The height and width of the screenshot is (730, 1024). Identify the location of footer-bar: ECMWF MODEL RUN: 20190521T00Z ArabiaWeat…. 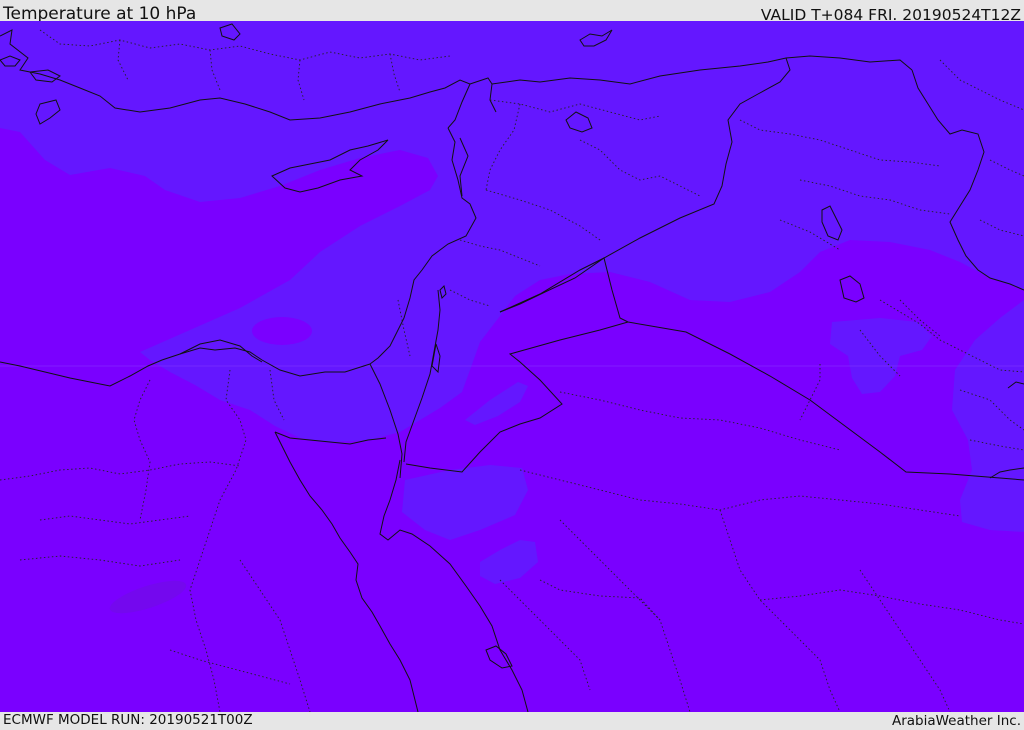
(512, 720).